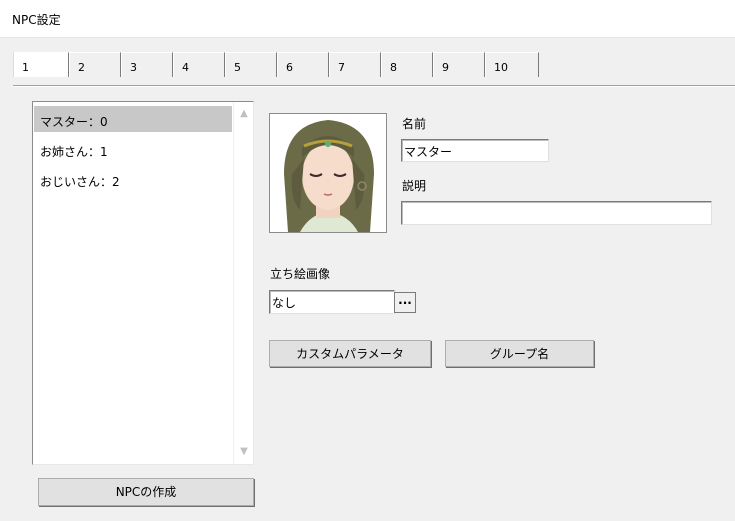 This screenshot has height=521, width=735. I want to click on tab-4: 4, so click(199, 64).